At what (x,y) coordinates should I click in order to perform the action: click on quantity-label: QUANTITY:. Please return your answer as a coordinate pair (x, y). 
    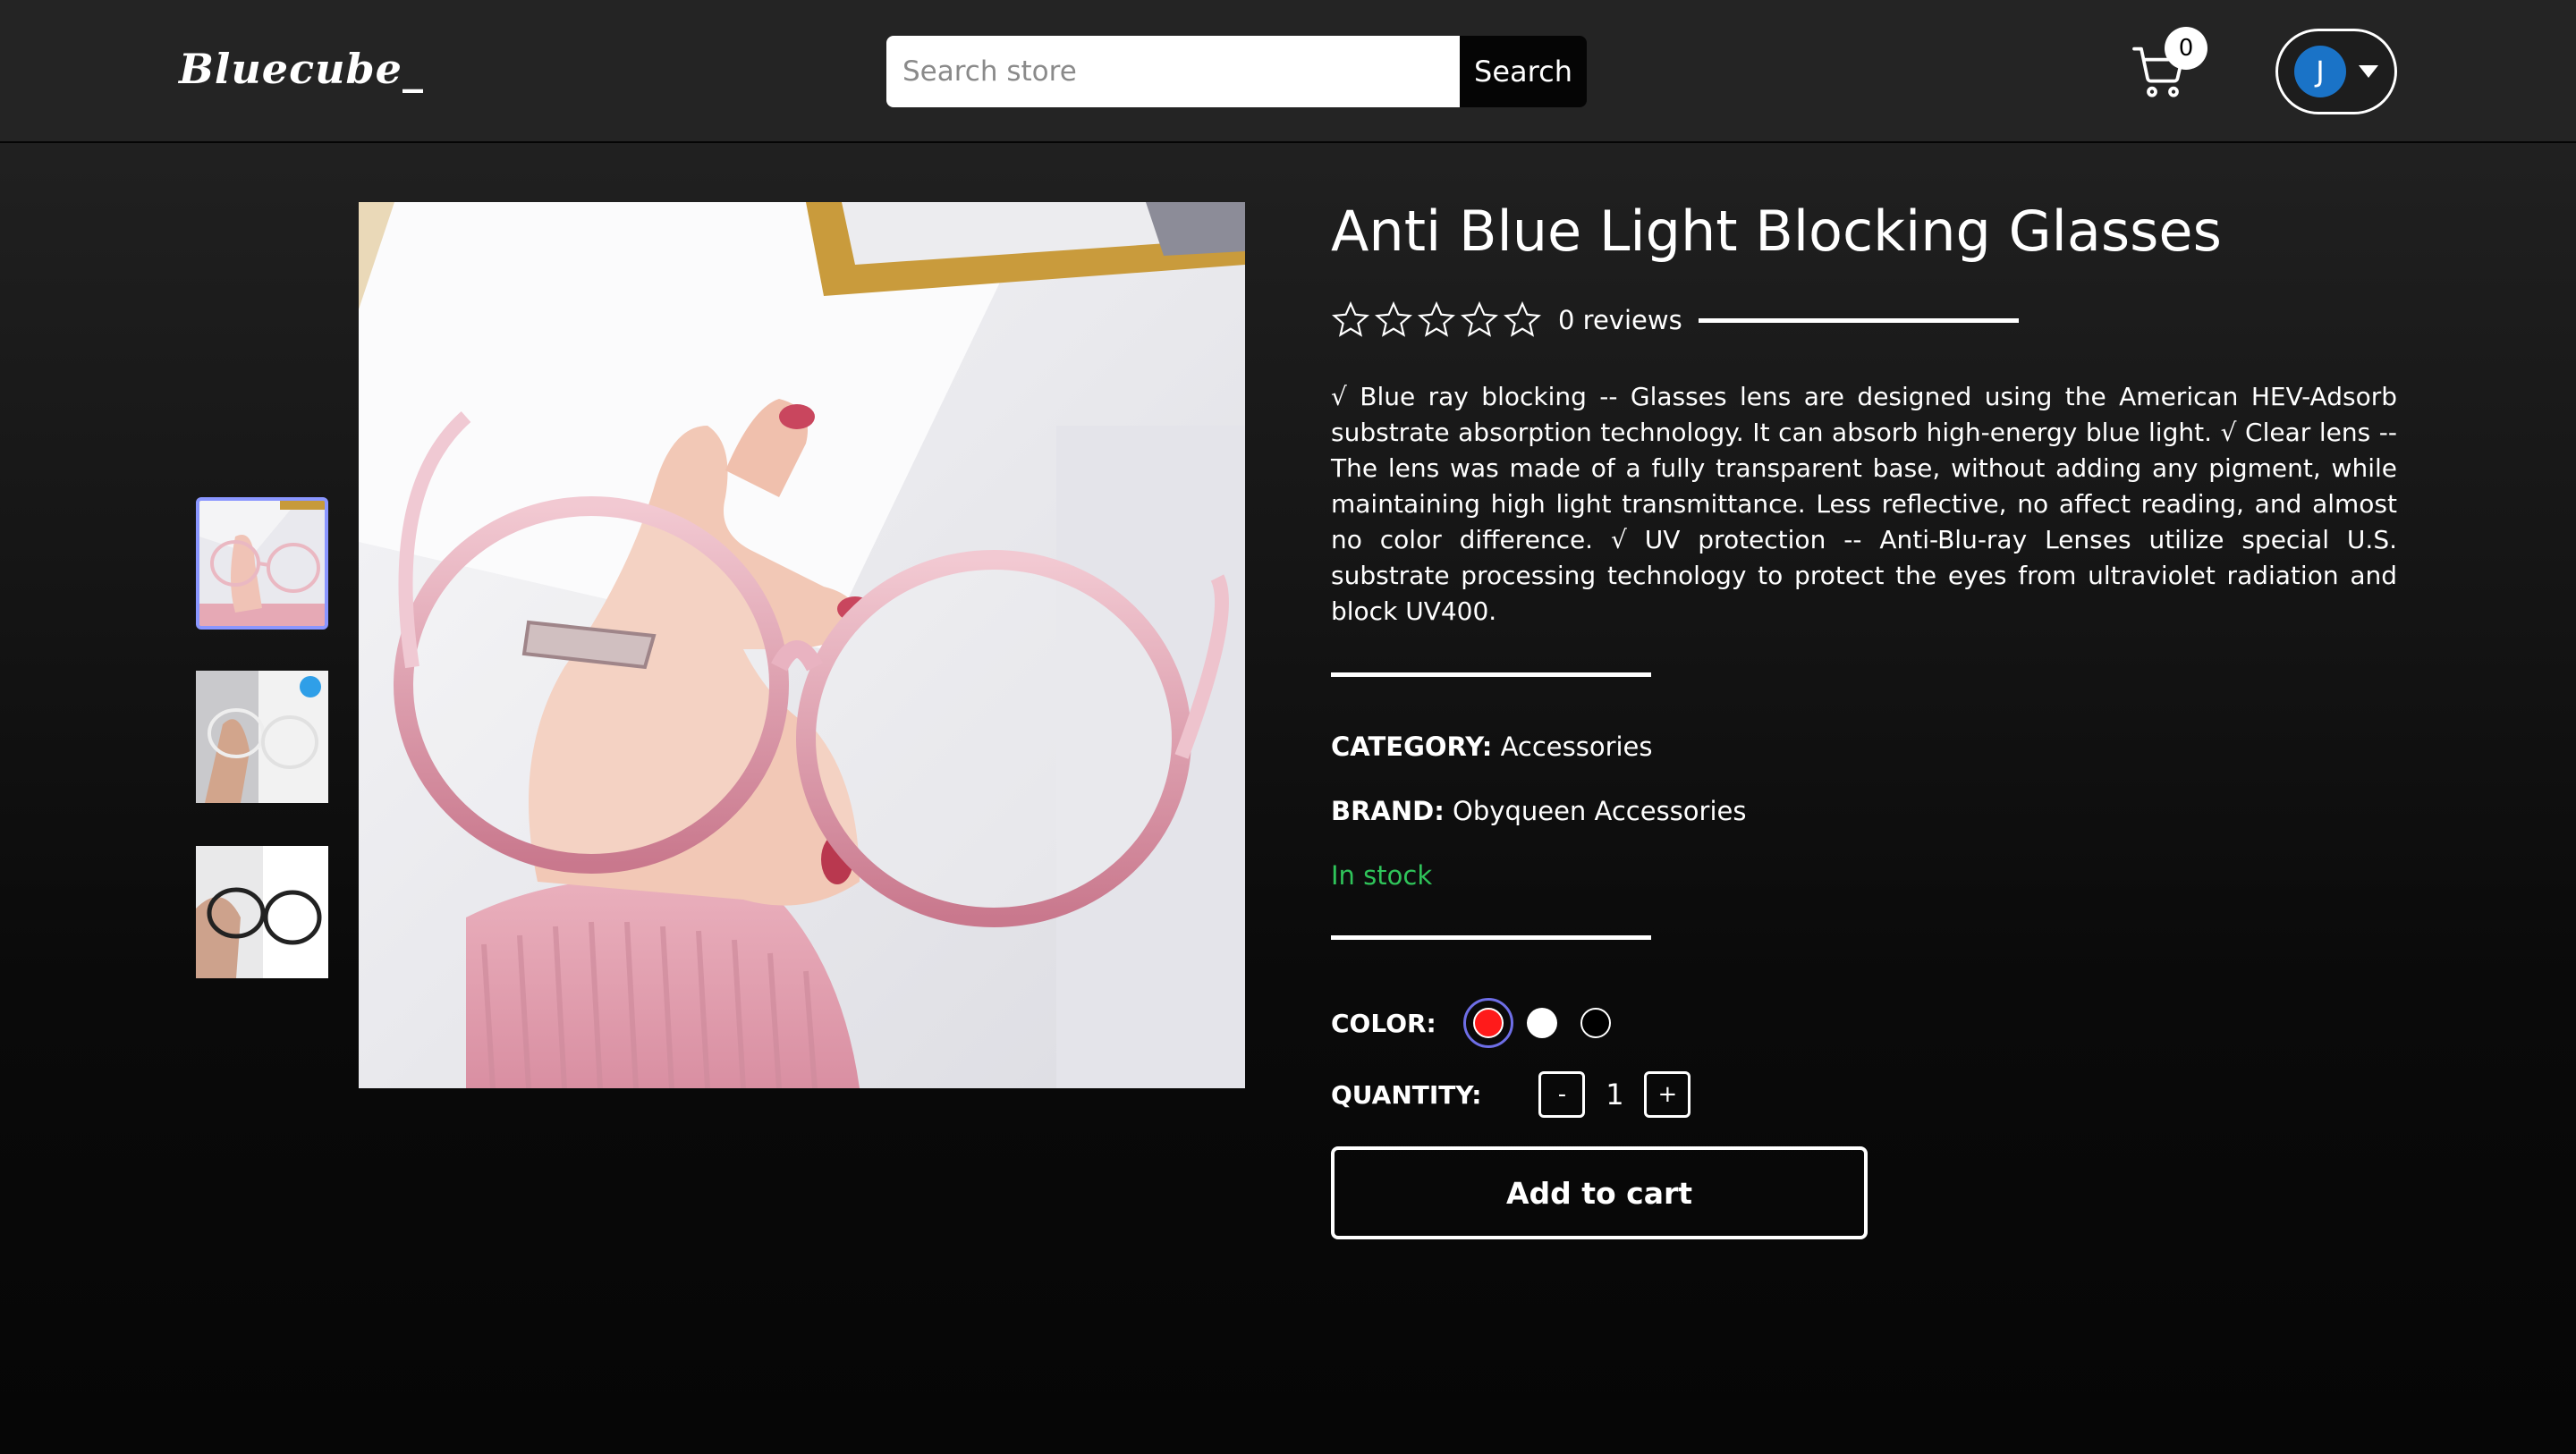
    Looking at the image, I should click on (1406, 1094).